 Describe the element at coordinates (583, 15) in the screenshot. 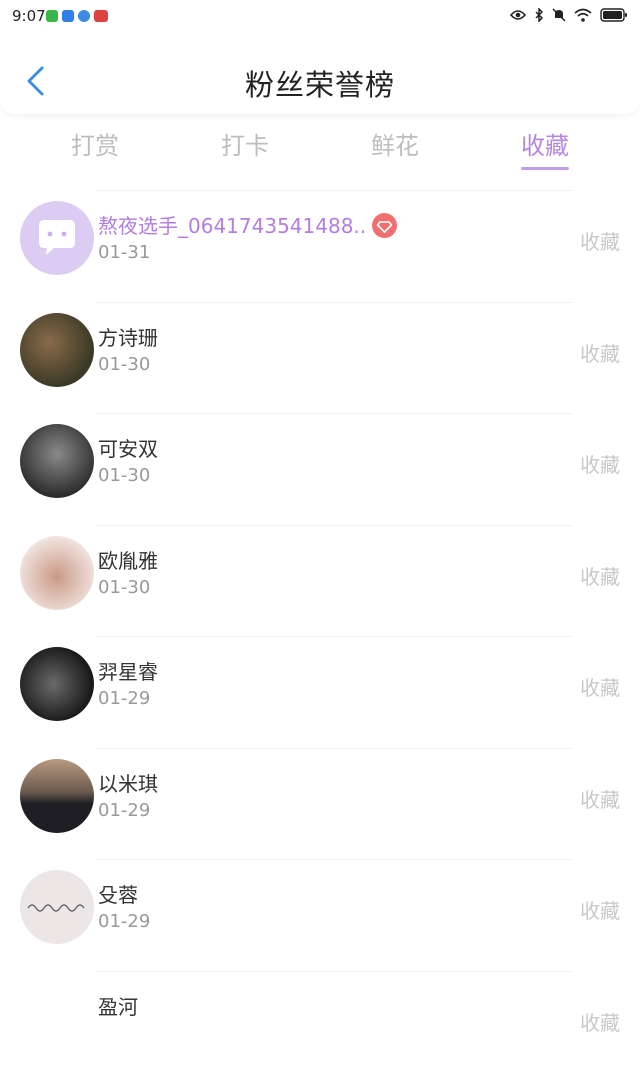

I see `wifi-icon` at that location.